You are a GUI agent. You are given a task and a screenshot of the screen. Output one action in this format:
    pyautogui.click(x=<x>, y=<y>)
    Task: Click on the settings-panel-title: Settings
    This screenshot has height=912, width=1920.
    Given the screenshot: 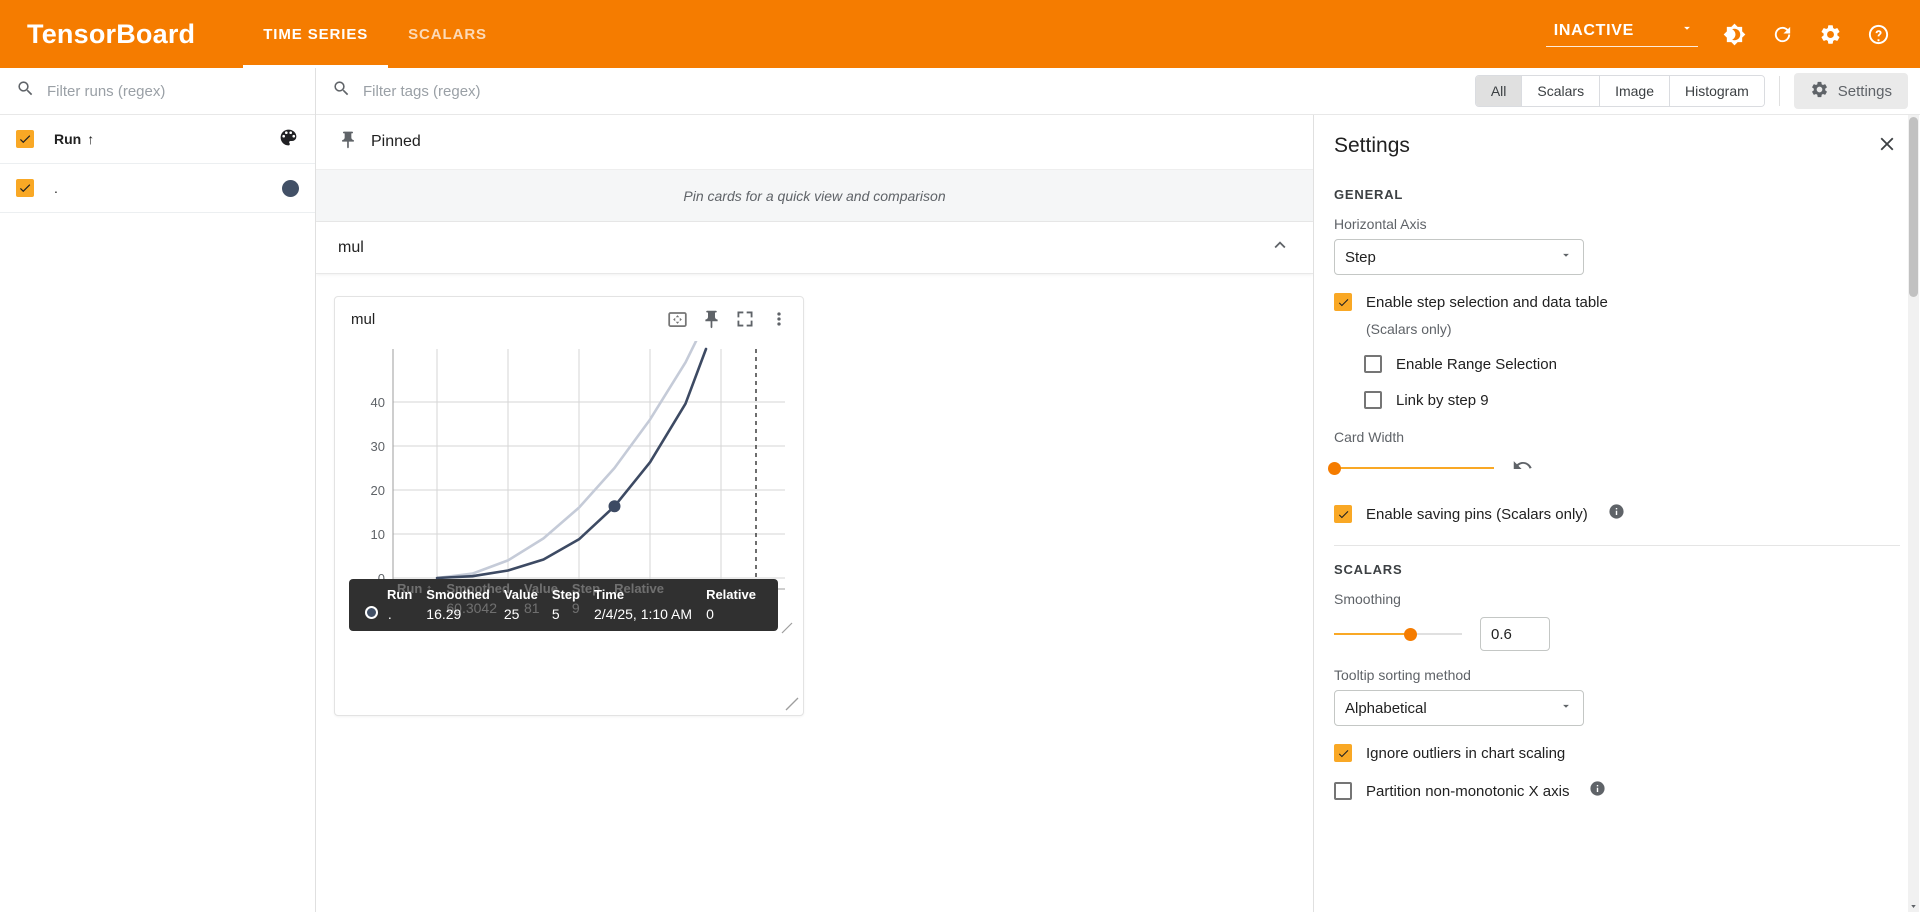 What is the action you would take?
    pyautogui.click(x=1372, y=145)
    